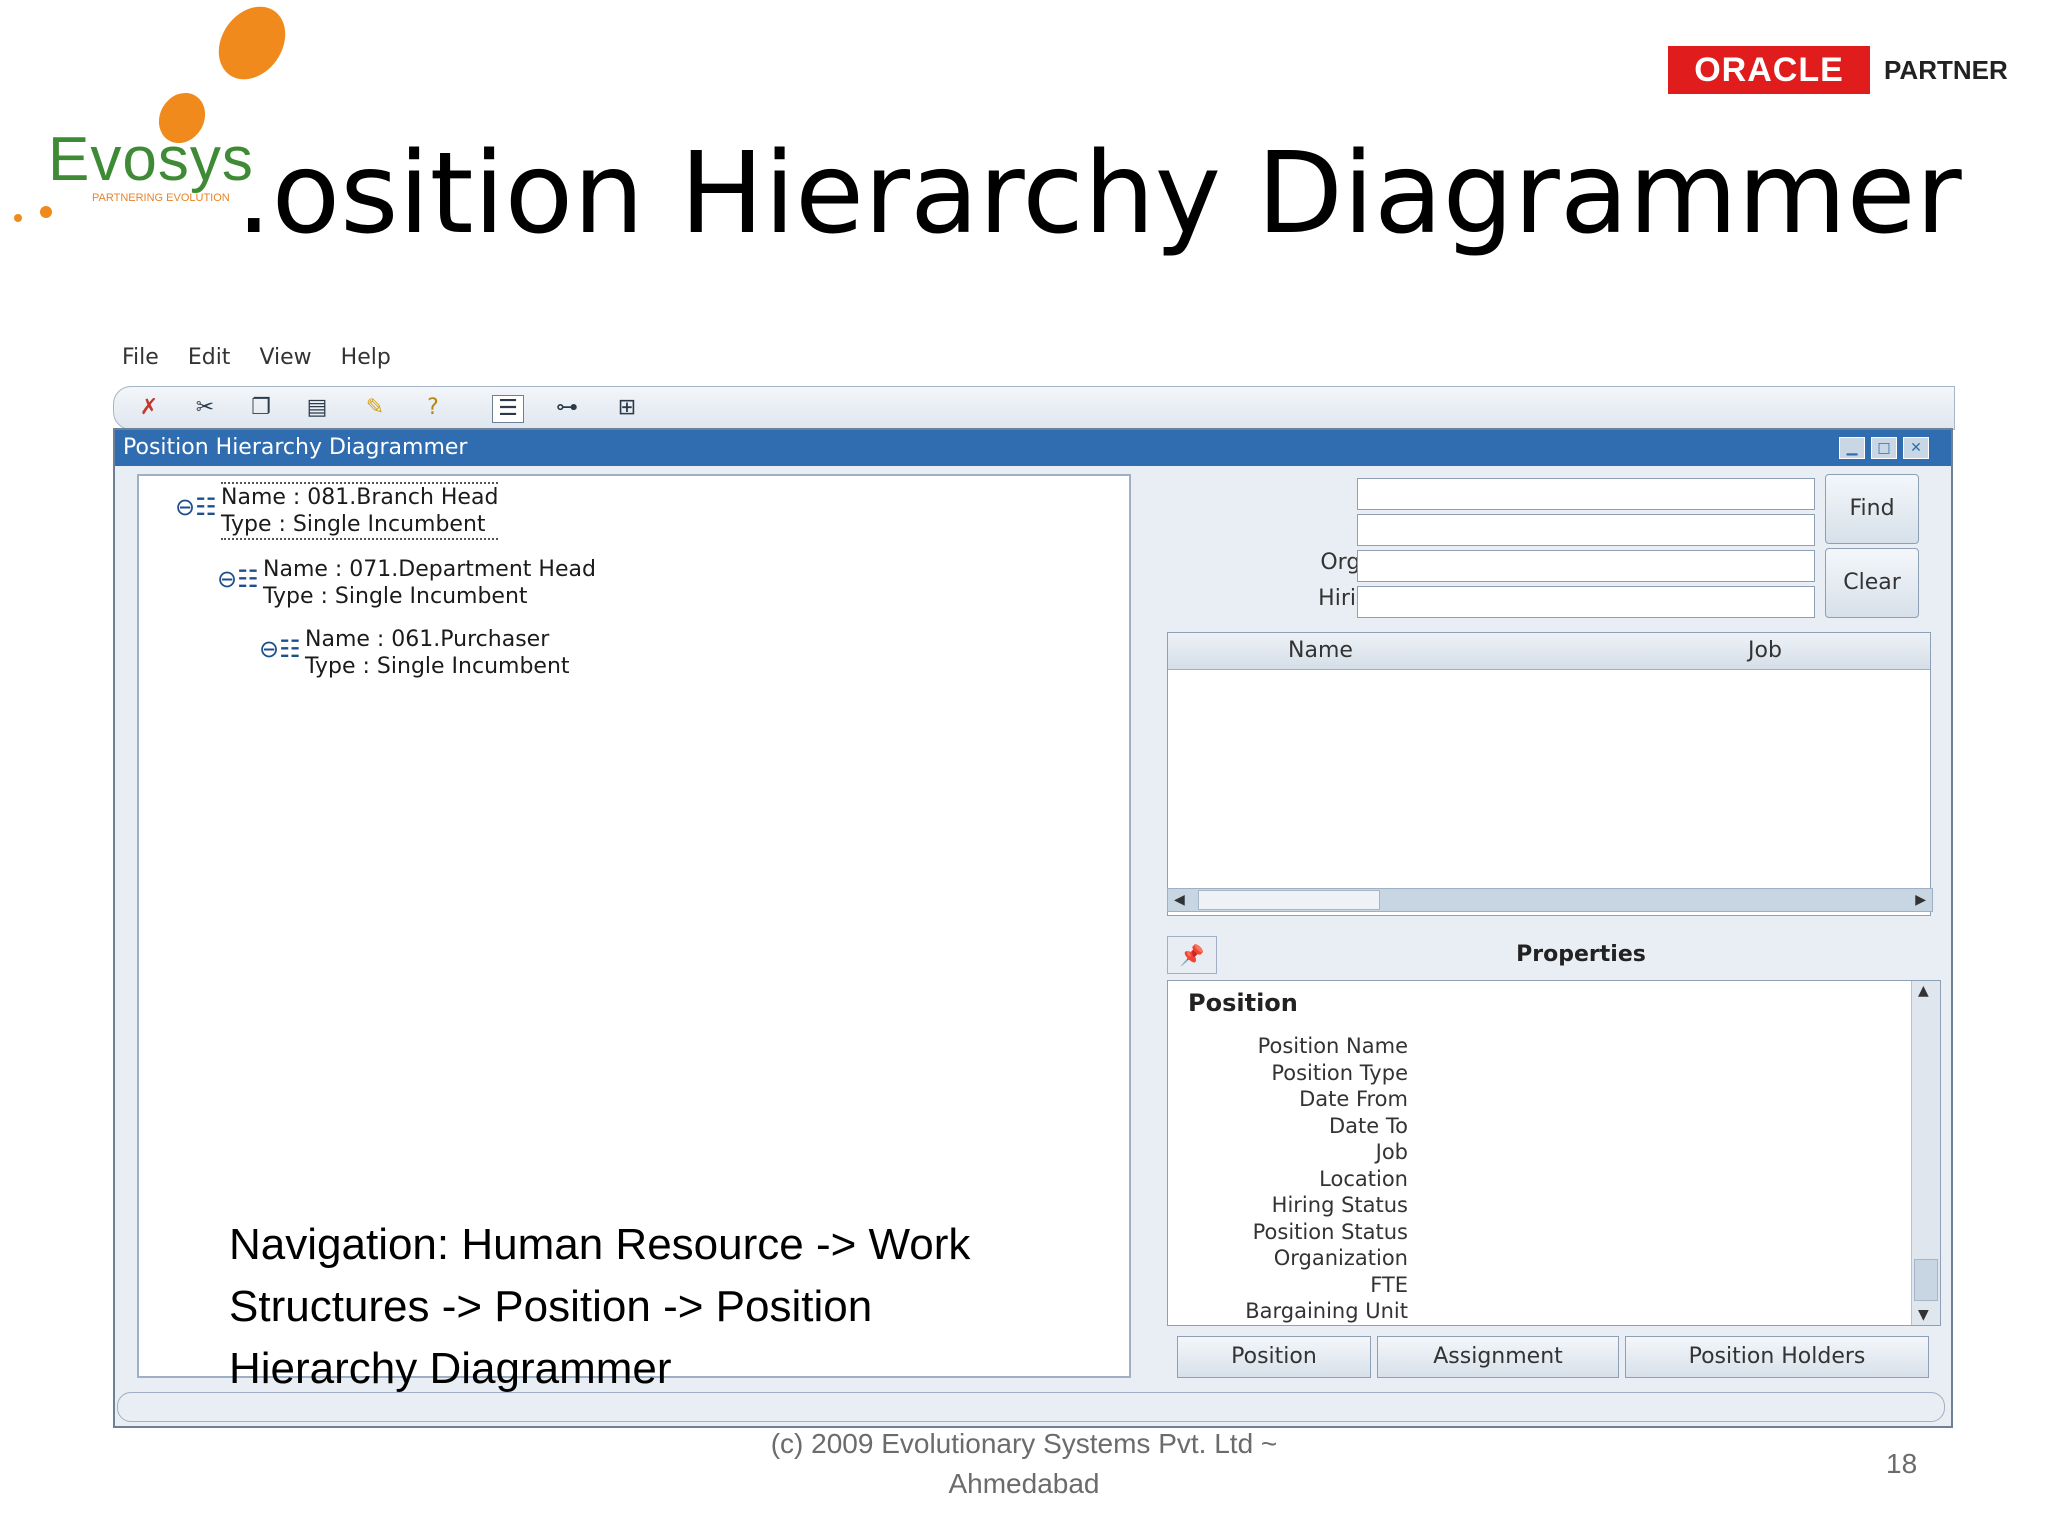 The image size is (2048, 1536). Describe the element at coordinates (18, 218) in the screenshot. I see `logo-dot-small` at that location.